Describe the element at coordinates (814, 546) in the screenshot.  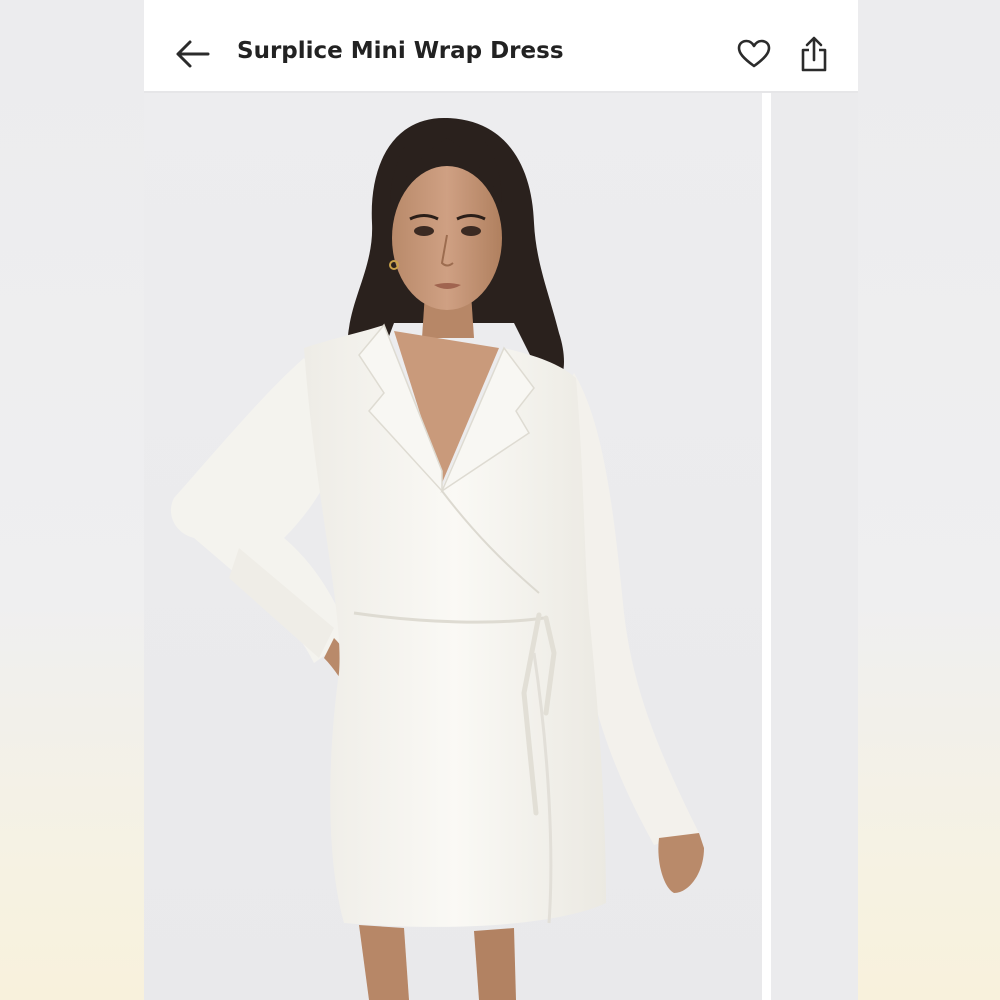
I see `next-product-photo-peek` at that location.